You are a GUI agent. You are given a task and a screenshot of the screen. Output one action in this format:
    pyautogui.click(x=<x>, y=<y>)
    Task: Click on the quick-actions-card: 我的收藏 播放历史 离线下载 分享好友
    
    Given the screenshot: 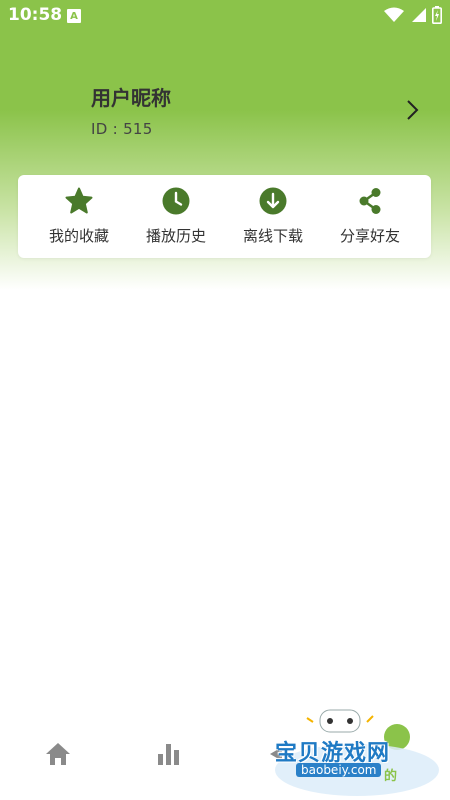 What is the action you would take?
    pyautogui.click(x=224, y=216)
    